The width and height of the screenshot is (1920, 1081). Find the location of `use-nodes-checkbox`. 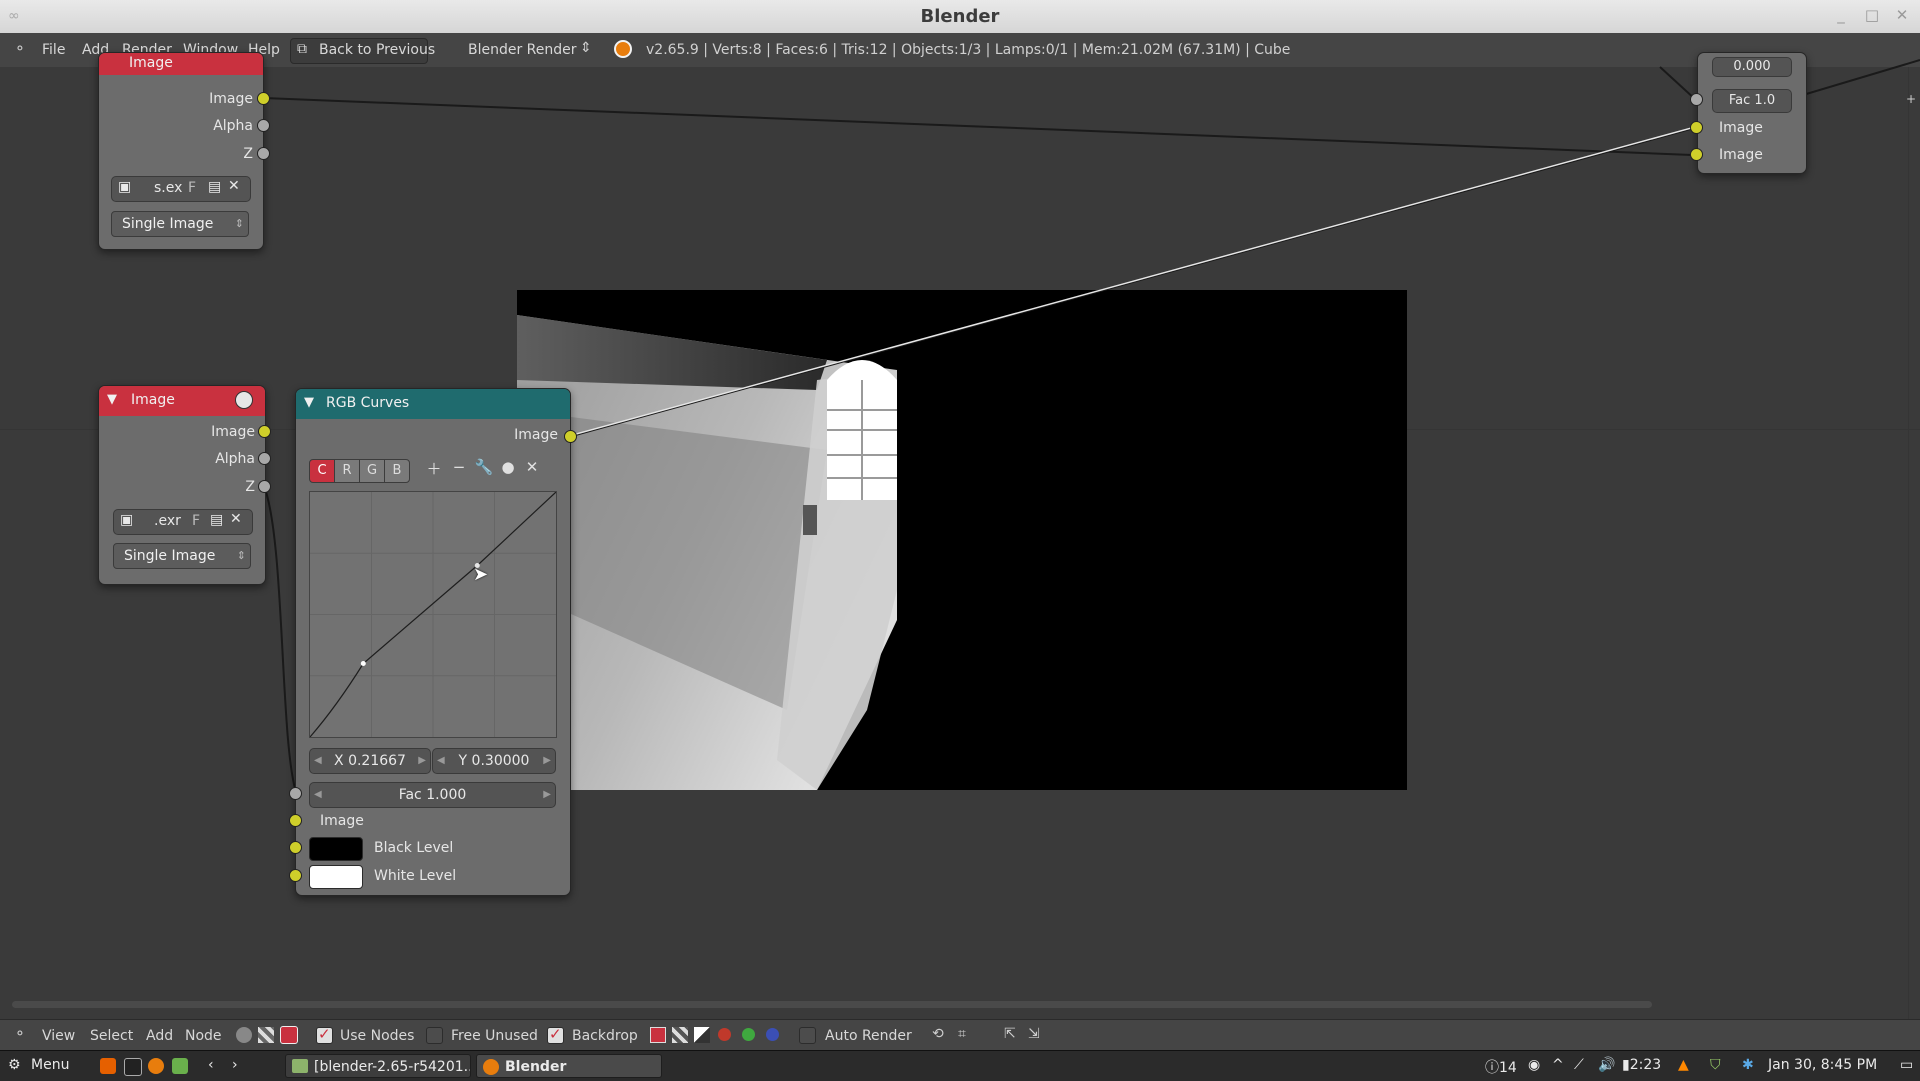

use-nodes-checkbox is located at coordinates (324, 1034).